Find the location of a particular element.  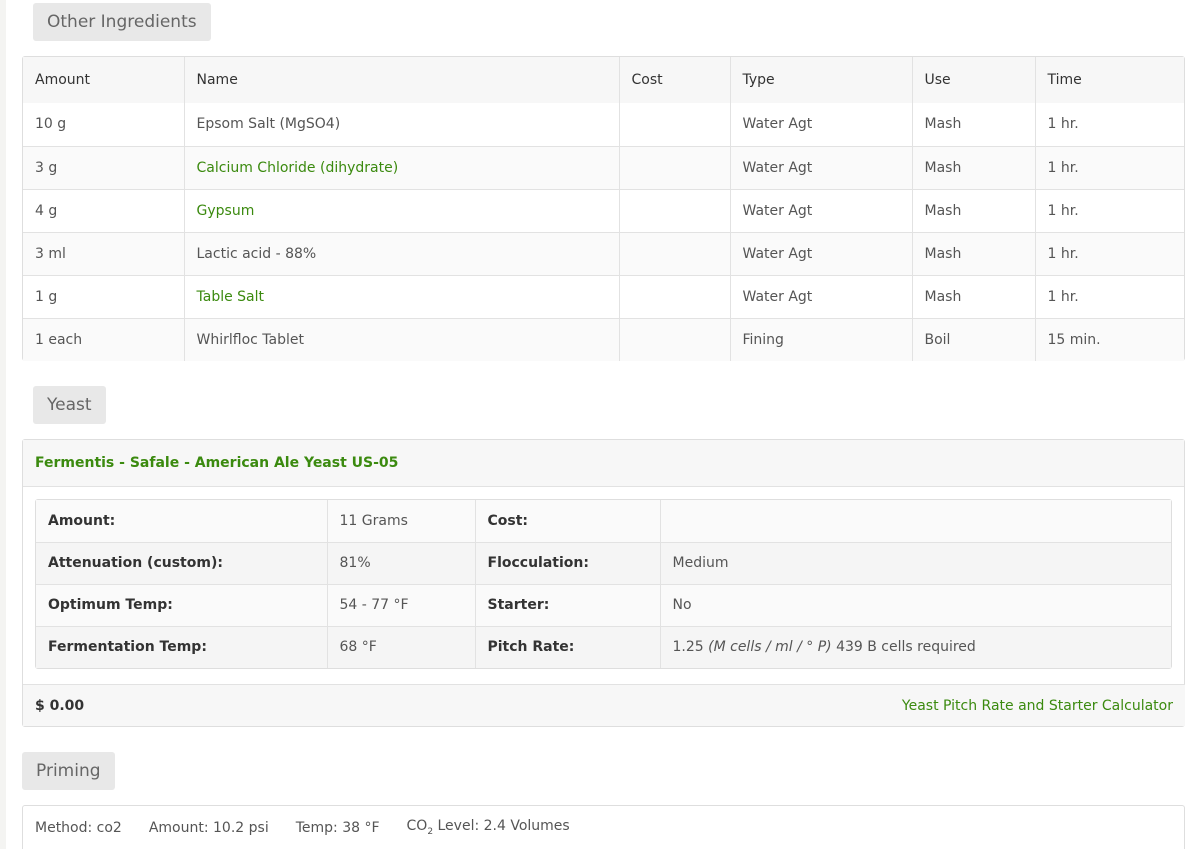

flocculation-label: Flocculation: is located at coordinates (568, 563).